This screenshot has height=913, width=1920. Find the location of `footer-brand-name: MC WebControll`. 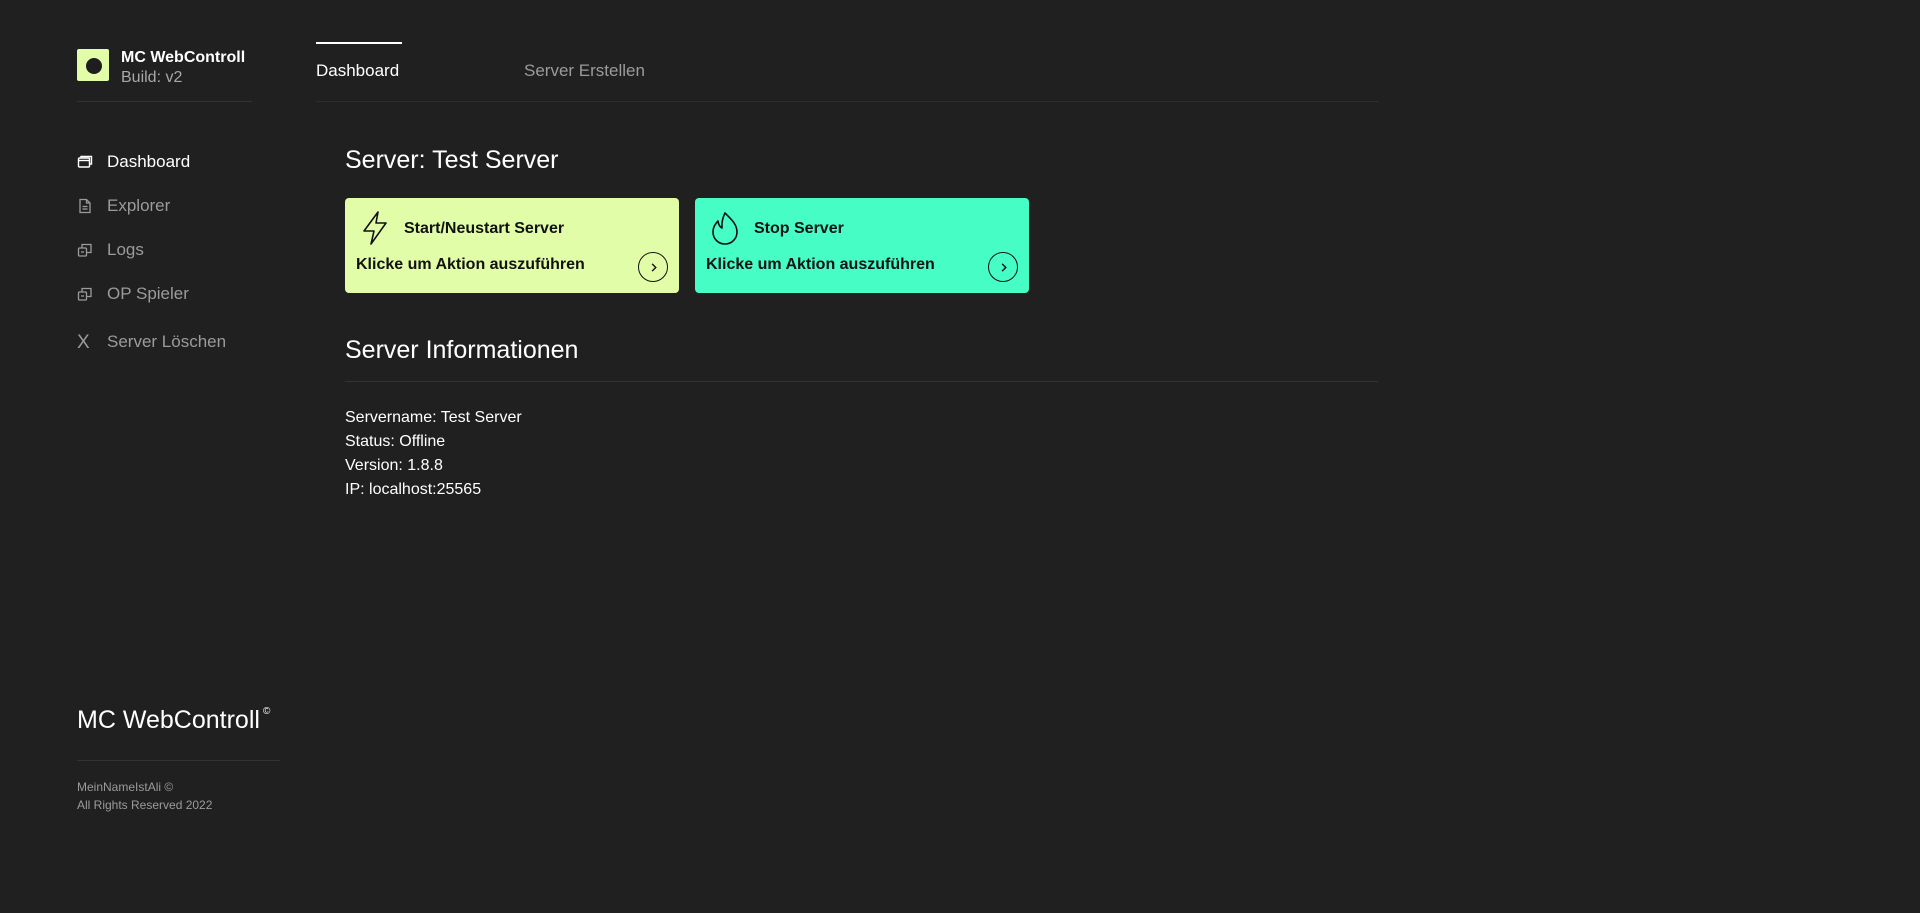

footer-brand-name: MC WebControll is located at coordinates (168, 720).